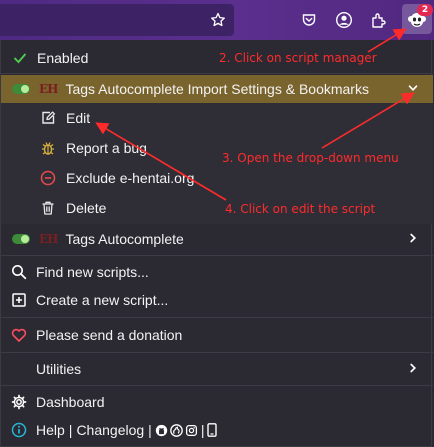  I want to click on delete-label: Delete, so click(86, 208).